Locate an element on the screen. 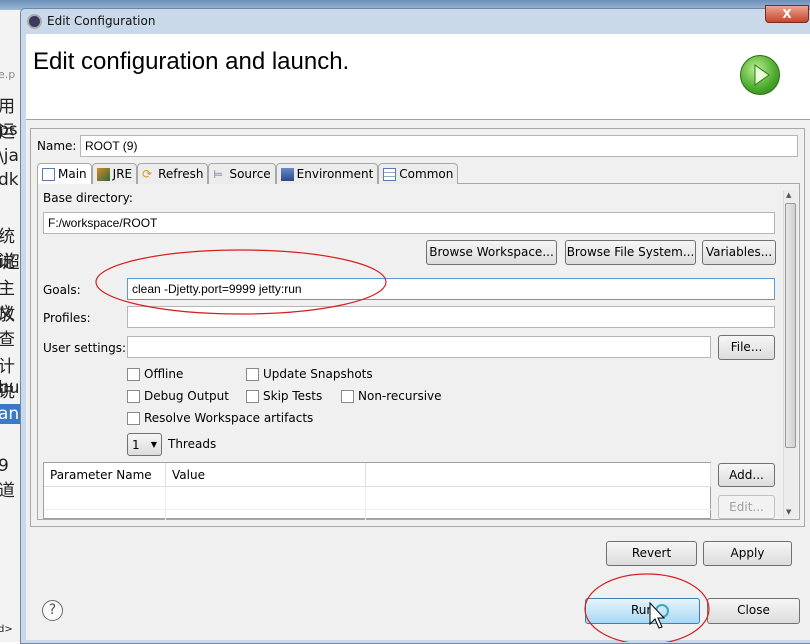 The image size is (810, 644). scrollbar-thumb is located at coordinates (790, 325).